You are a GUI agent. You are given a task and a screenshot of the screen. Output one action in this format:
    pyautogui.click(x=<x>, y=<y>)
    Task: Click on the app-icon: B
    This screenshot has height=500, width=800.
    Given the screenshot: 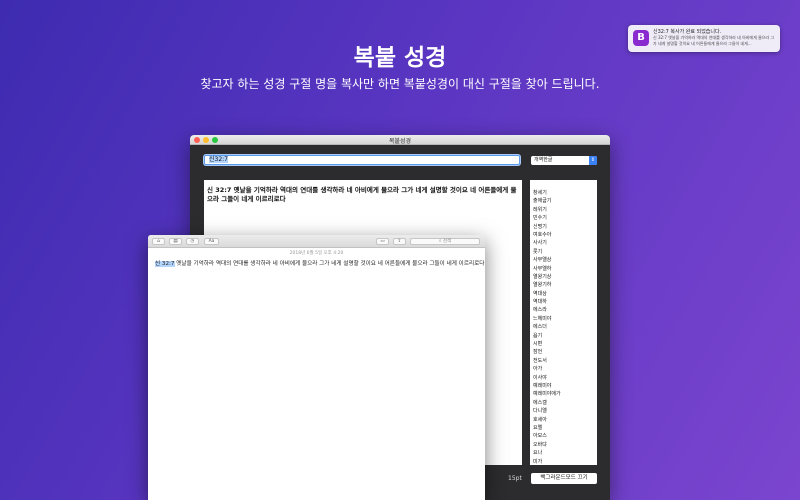 What is the action you would take?
    pyautogui.click(x=641, y=38)
    